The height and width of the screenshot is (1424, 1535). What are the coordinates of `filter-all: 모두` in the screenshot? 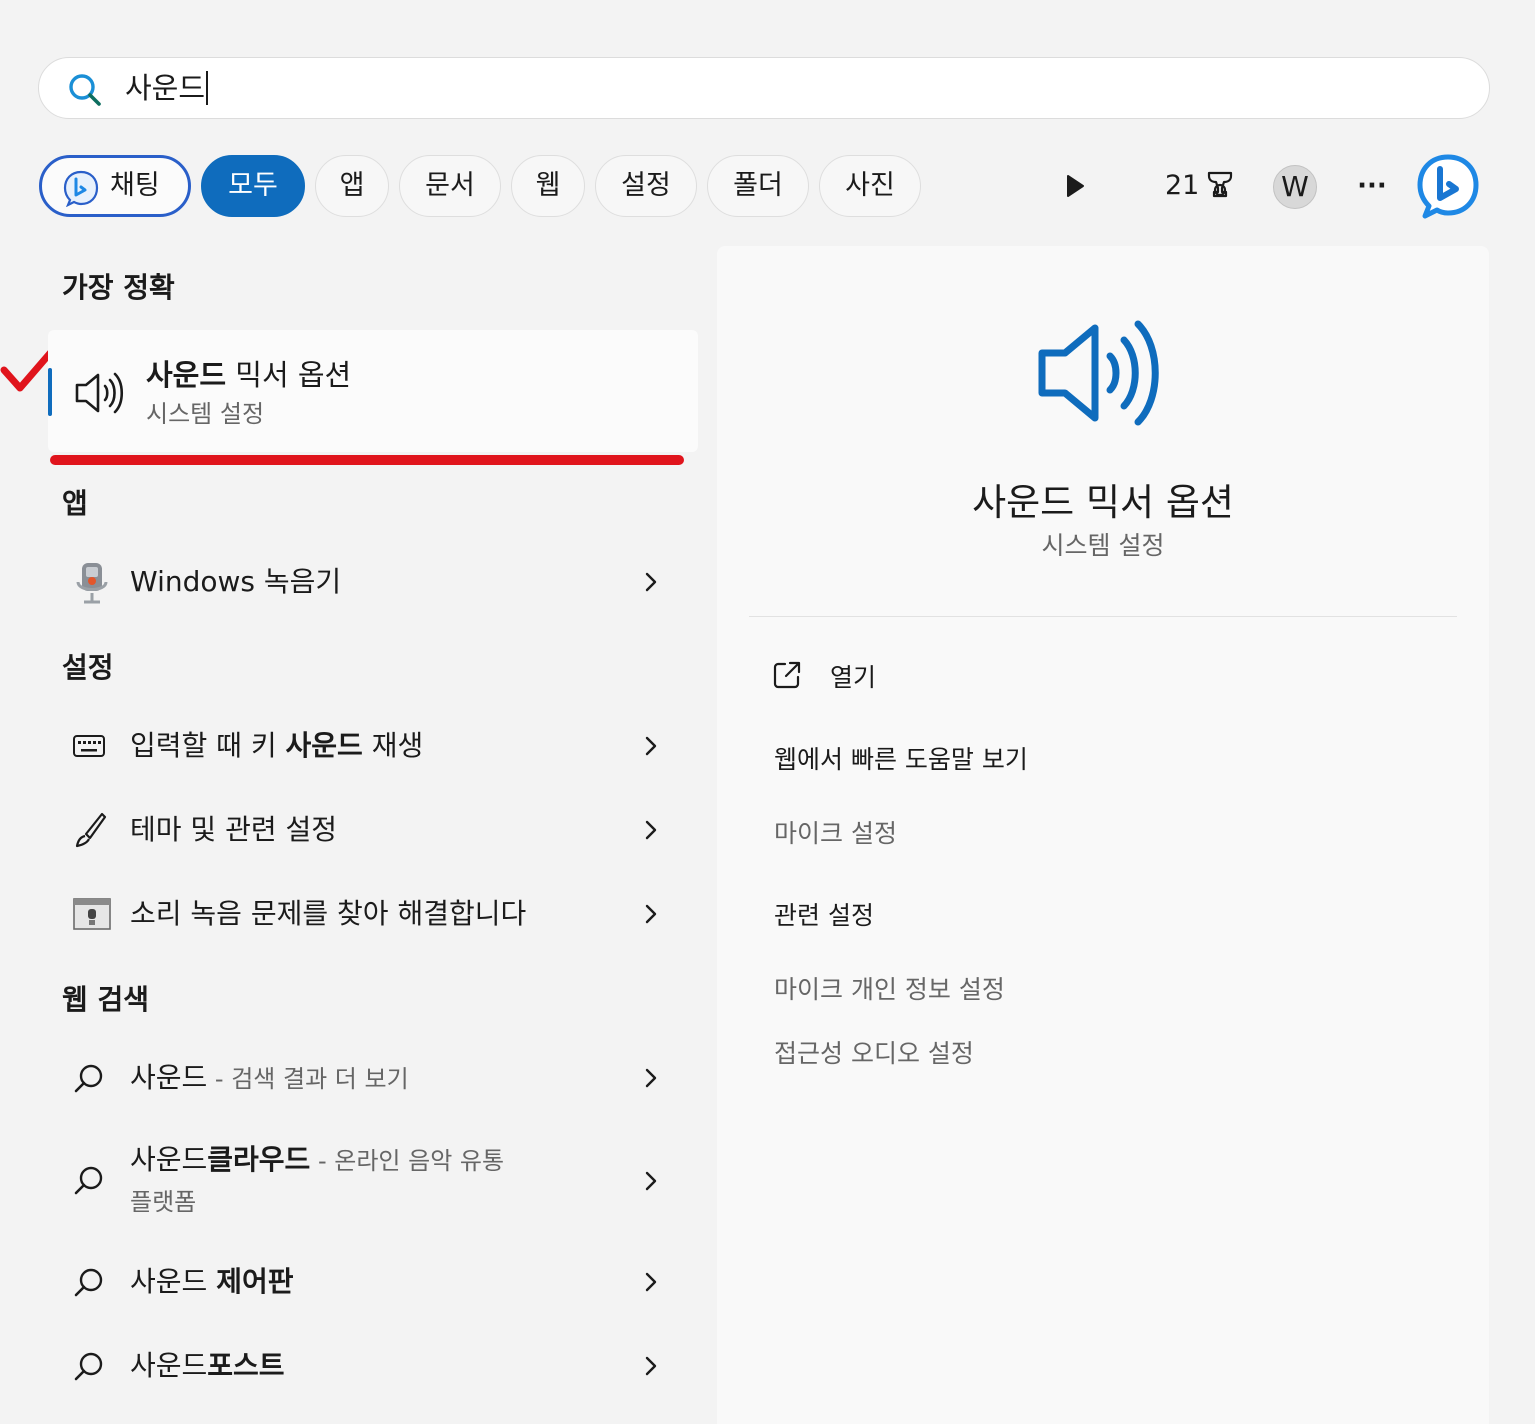 It's located at (253, 186).